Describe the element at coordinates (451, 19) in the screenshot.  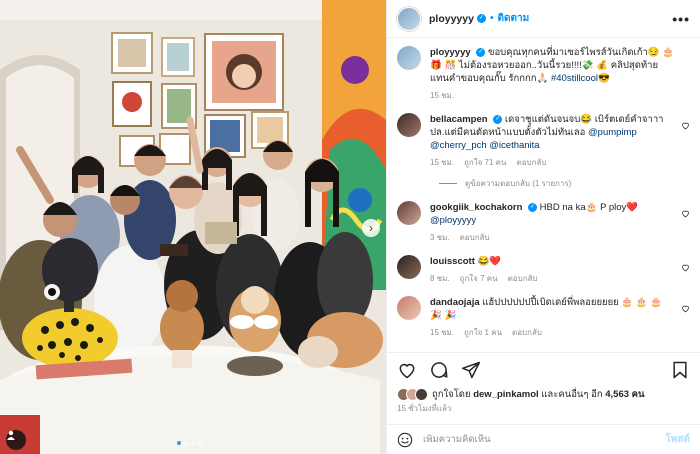
I see `author-username: ployyyyy` at that location.